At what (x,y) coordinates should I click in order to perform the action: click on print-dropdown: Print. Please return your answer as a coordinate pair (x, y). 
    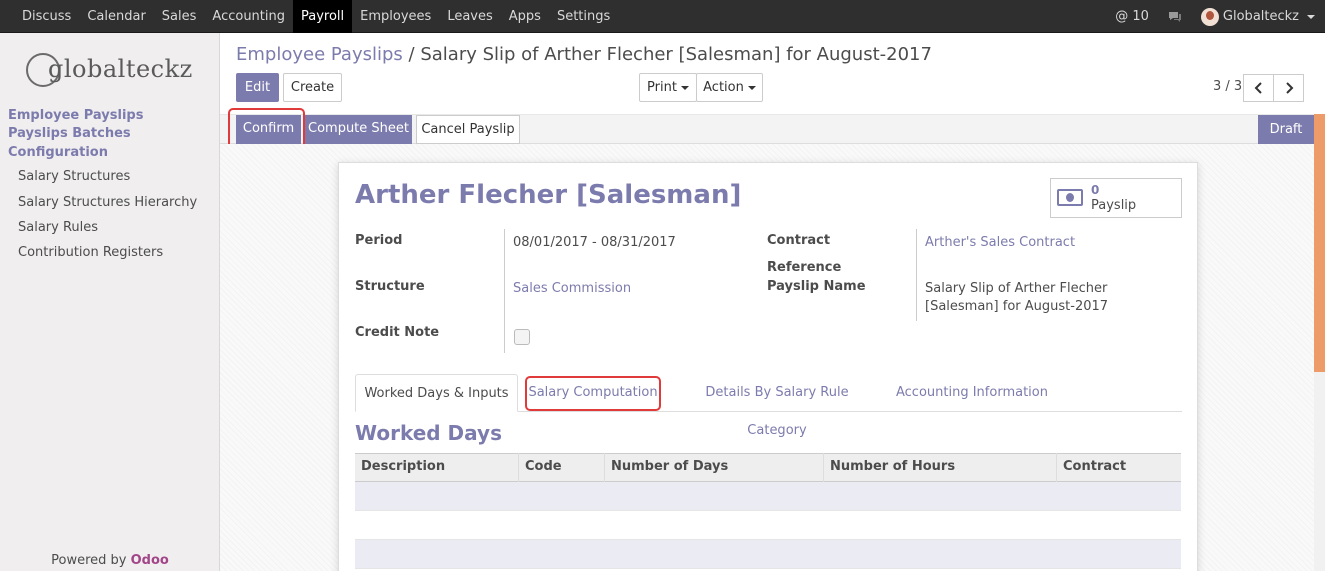
    Looking at the image, I should click on (668, 87).